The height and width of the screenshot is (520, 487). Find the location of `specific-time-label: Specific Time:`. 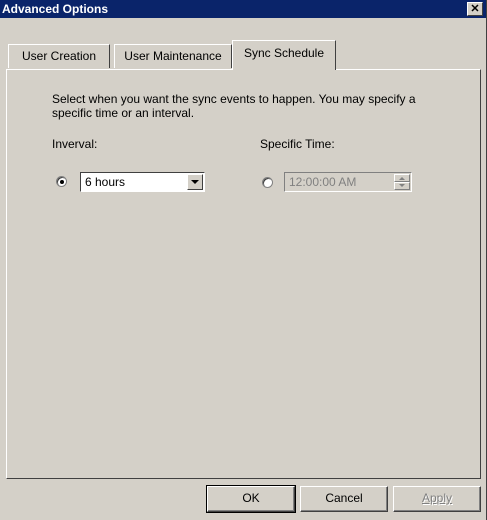

specific-time-label: Specific Time: is located at coordinates (297, 144).